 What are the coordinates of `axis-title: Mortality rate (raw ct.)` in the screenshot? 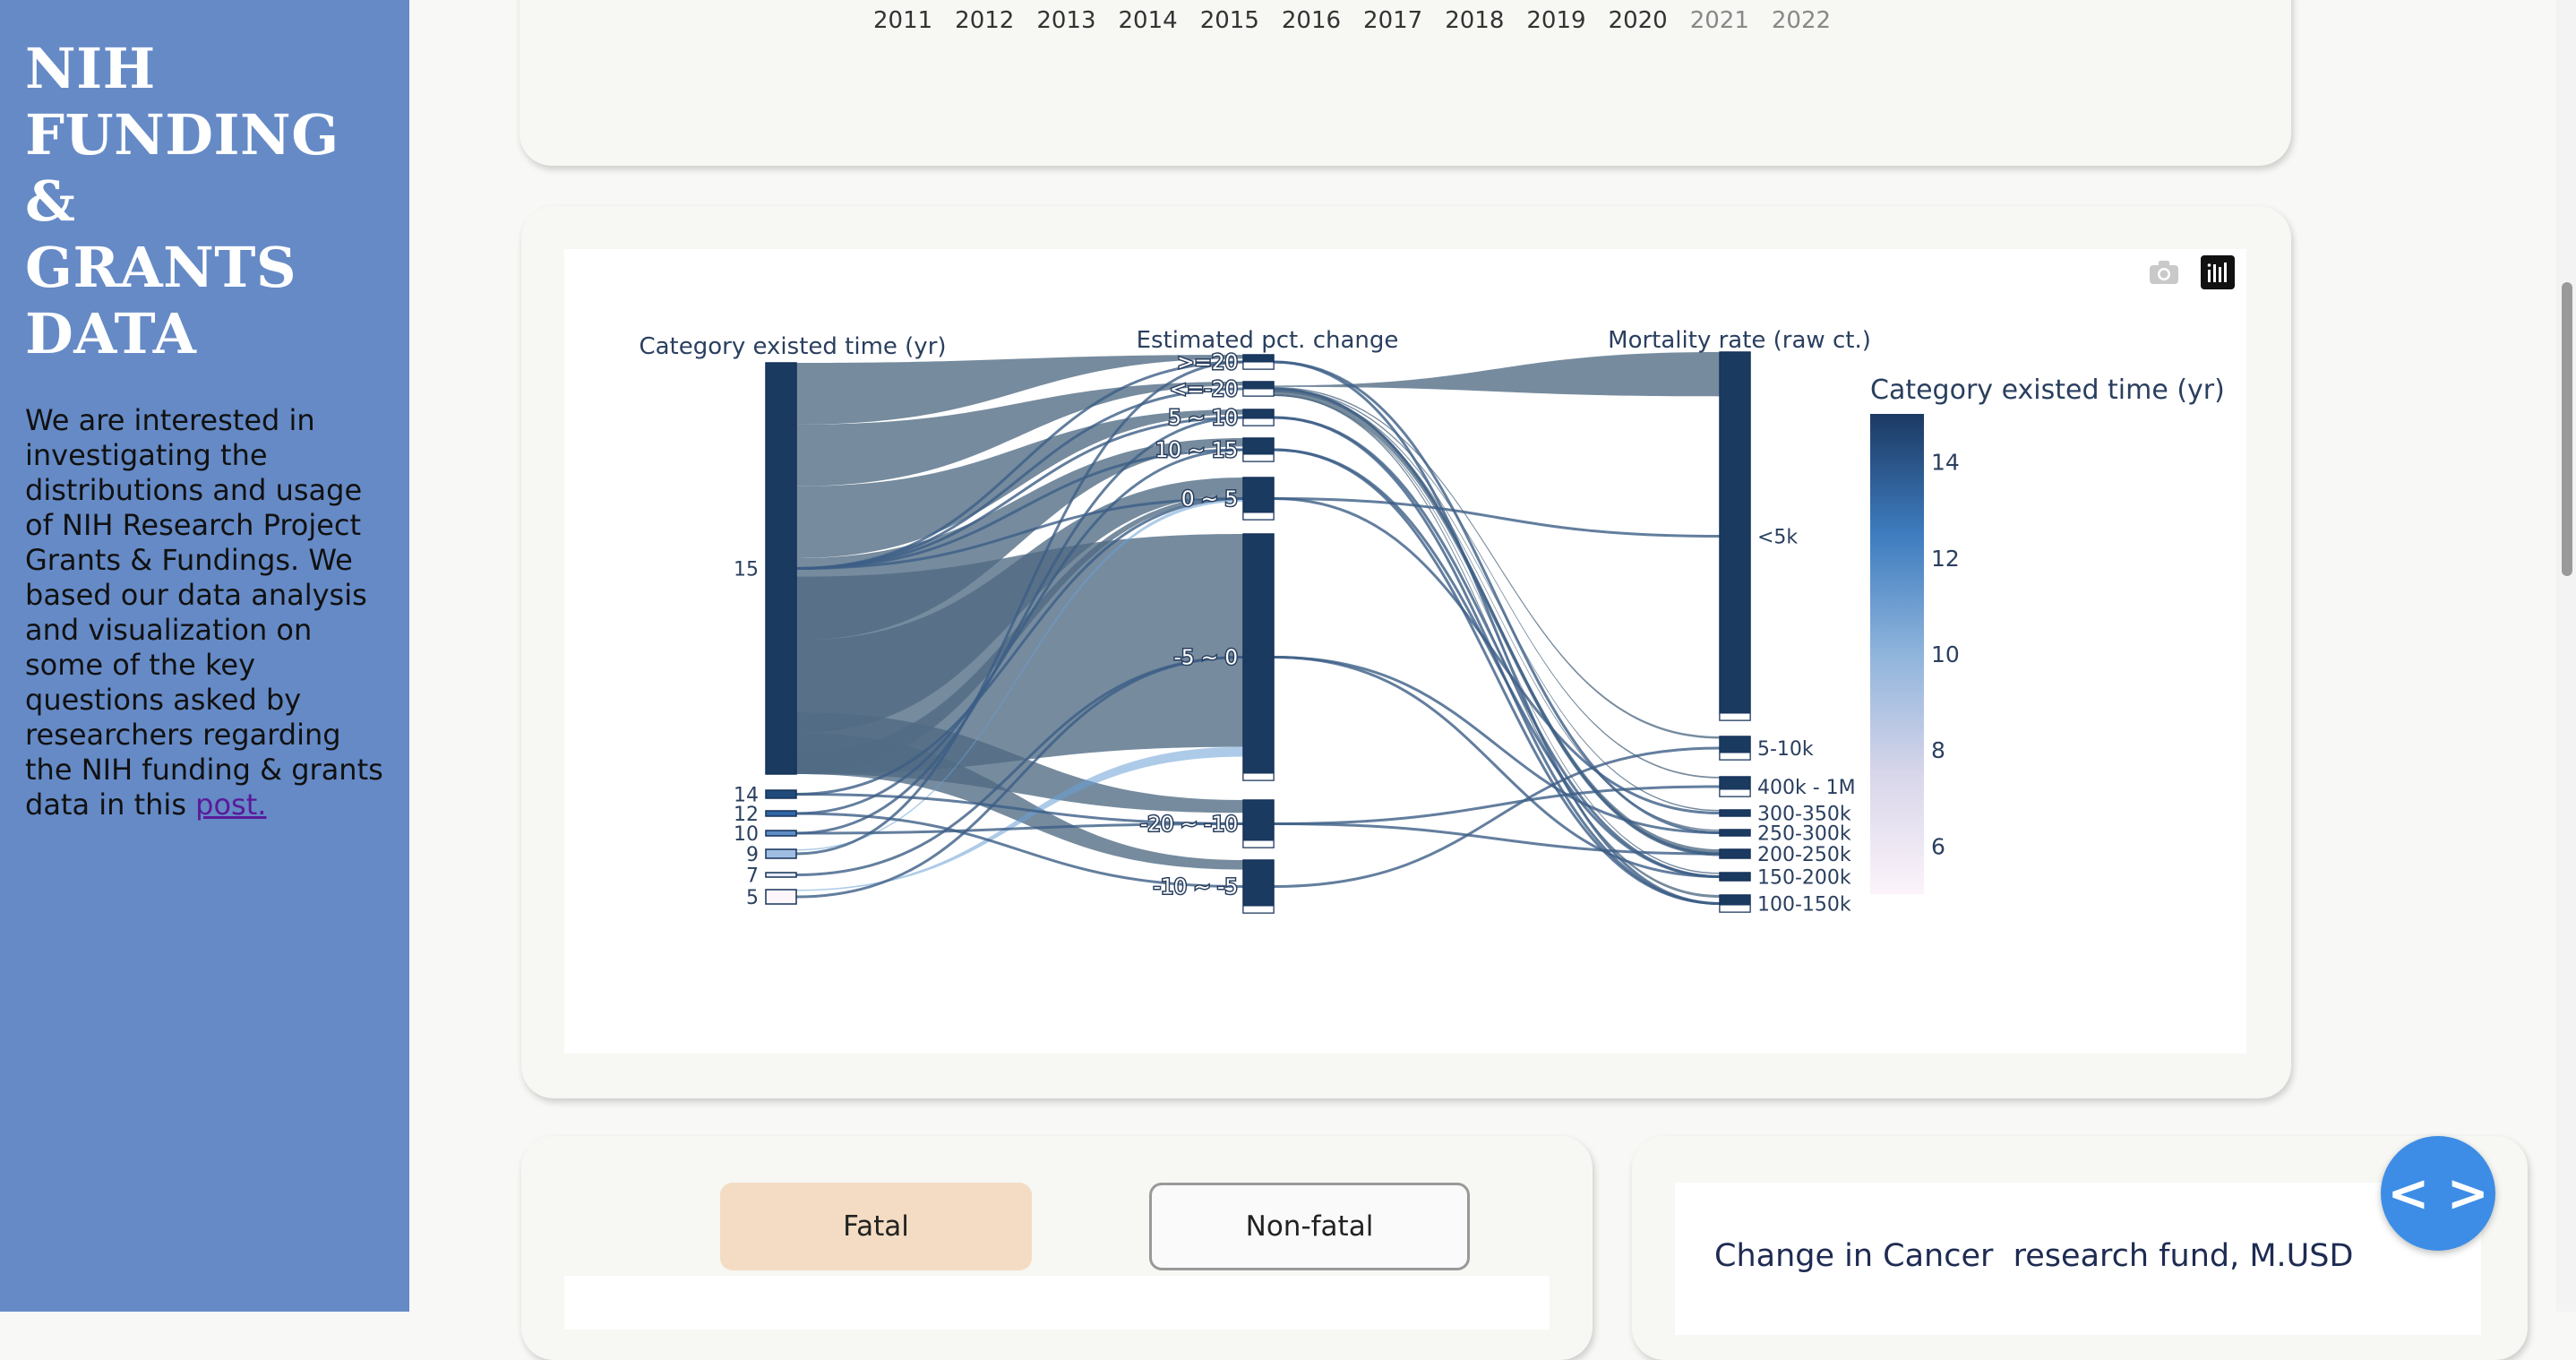 It's located at (1739, 340).